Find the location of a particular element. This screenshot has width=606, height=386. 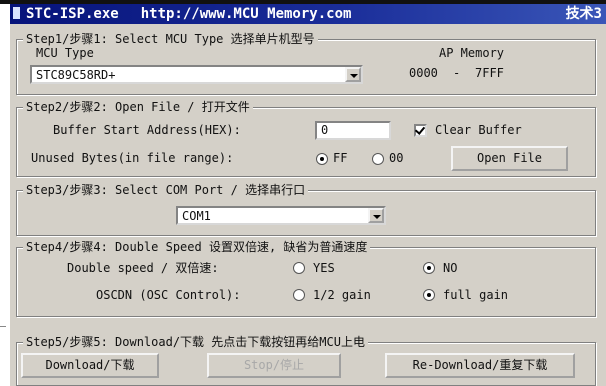

radio-full-gain is located at coordinates (429, 295).